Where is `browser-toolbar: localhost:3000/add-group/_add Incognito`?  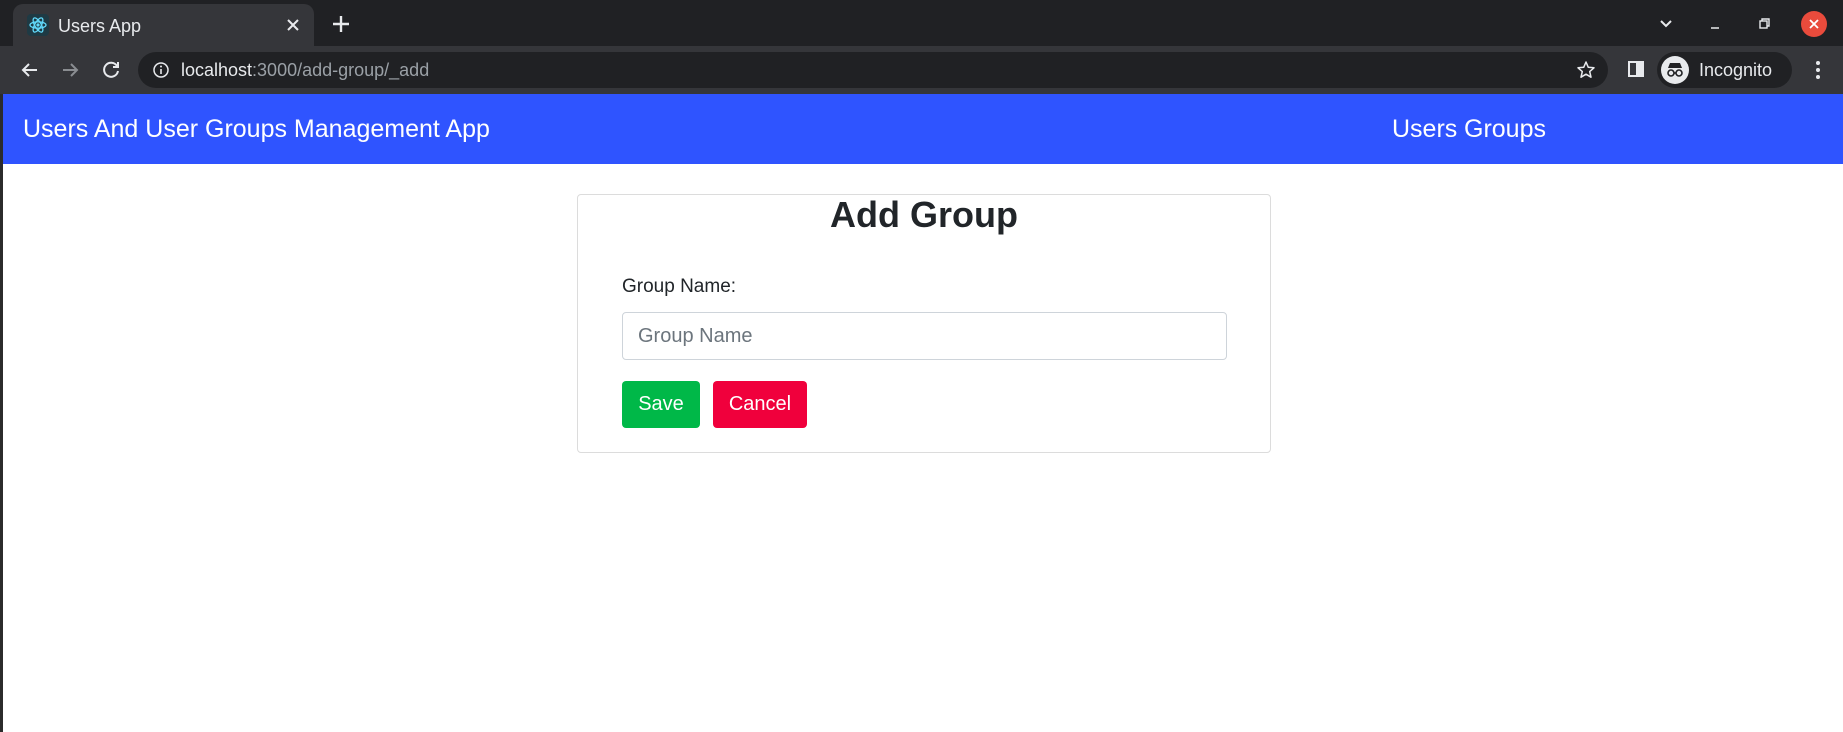 browser-toolbar: localhost:3000/add-group/_add Incognito is located at coordinates (921, 70).